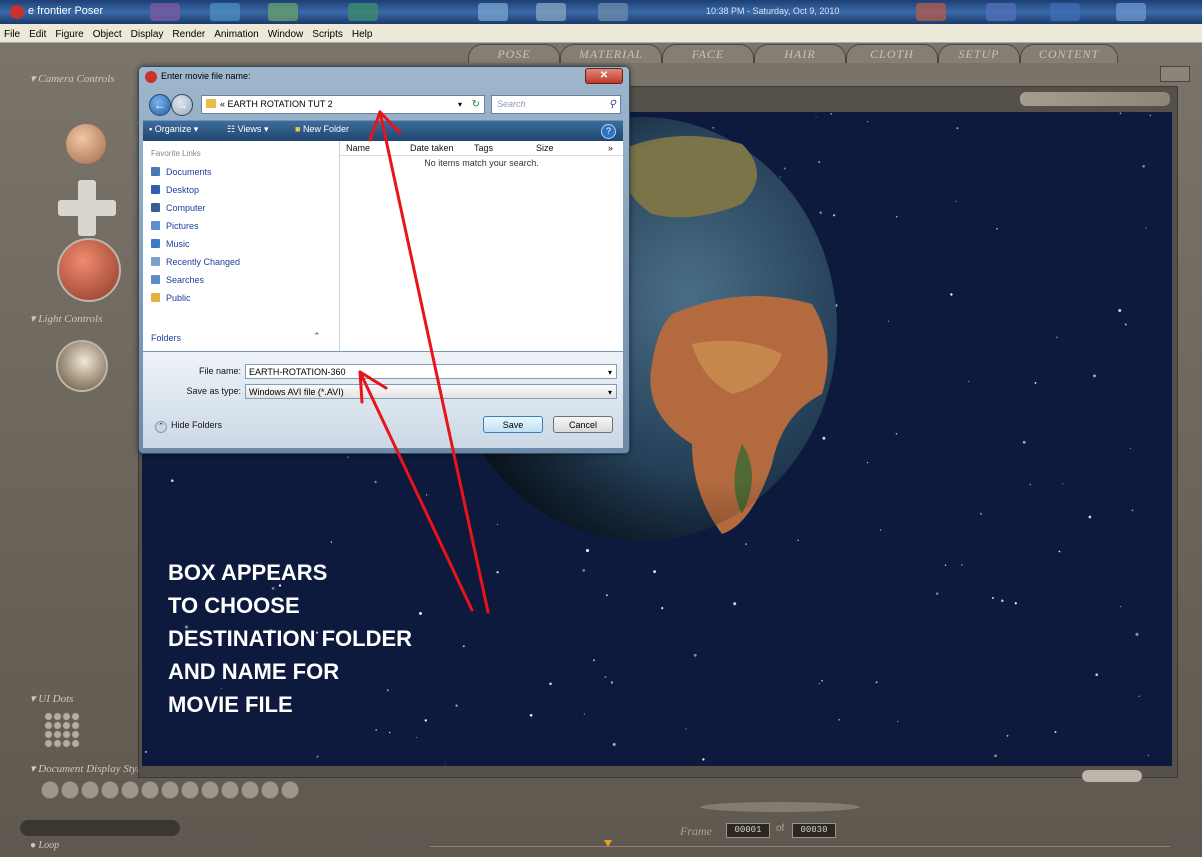 The image size is (1202, 857). Describe the element at coordinates (189, 172) in the screenshot. I see `favorite-link-label: Documents` at that location.